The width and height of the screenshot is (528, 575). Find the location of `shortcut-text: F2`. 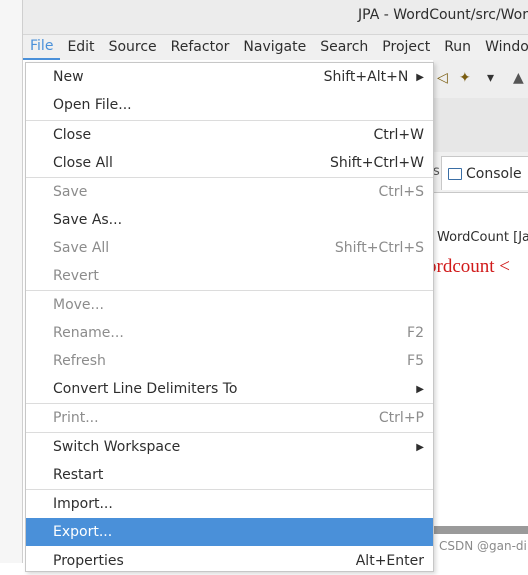

shortcut-text: F2 is located at coordinates (415, 333).